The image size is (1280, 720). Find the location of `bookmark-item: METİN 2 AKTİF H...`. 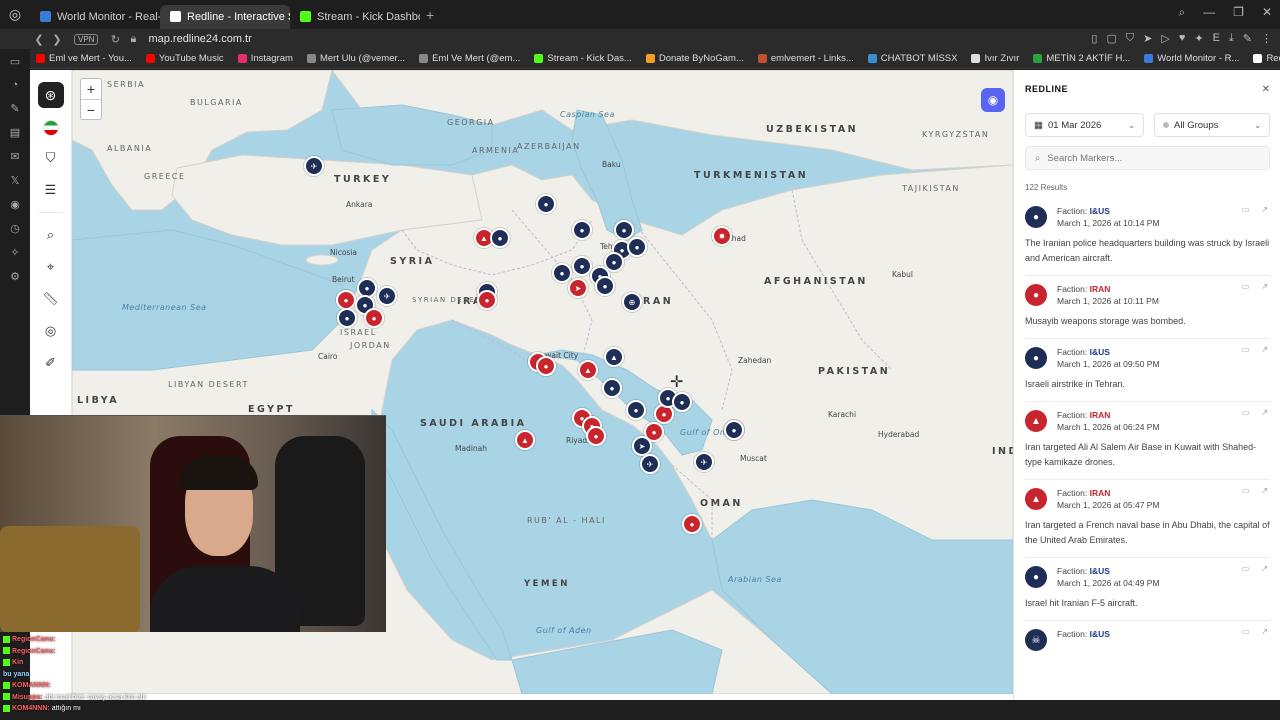

bookmark-item: METİN 2 AKTİF H... is located at coordinates (1081, 58).